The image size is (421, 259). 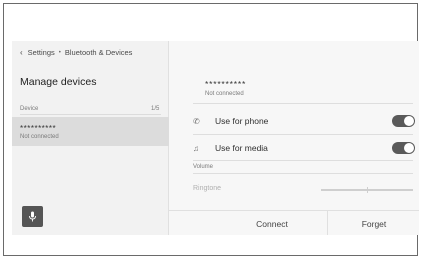 What do you see at coordinates (203, 167) in the screenshot?
I see `volume-label: Volume` at bounding box center [203, 167].